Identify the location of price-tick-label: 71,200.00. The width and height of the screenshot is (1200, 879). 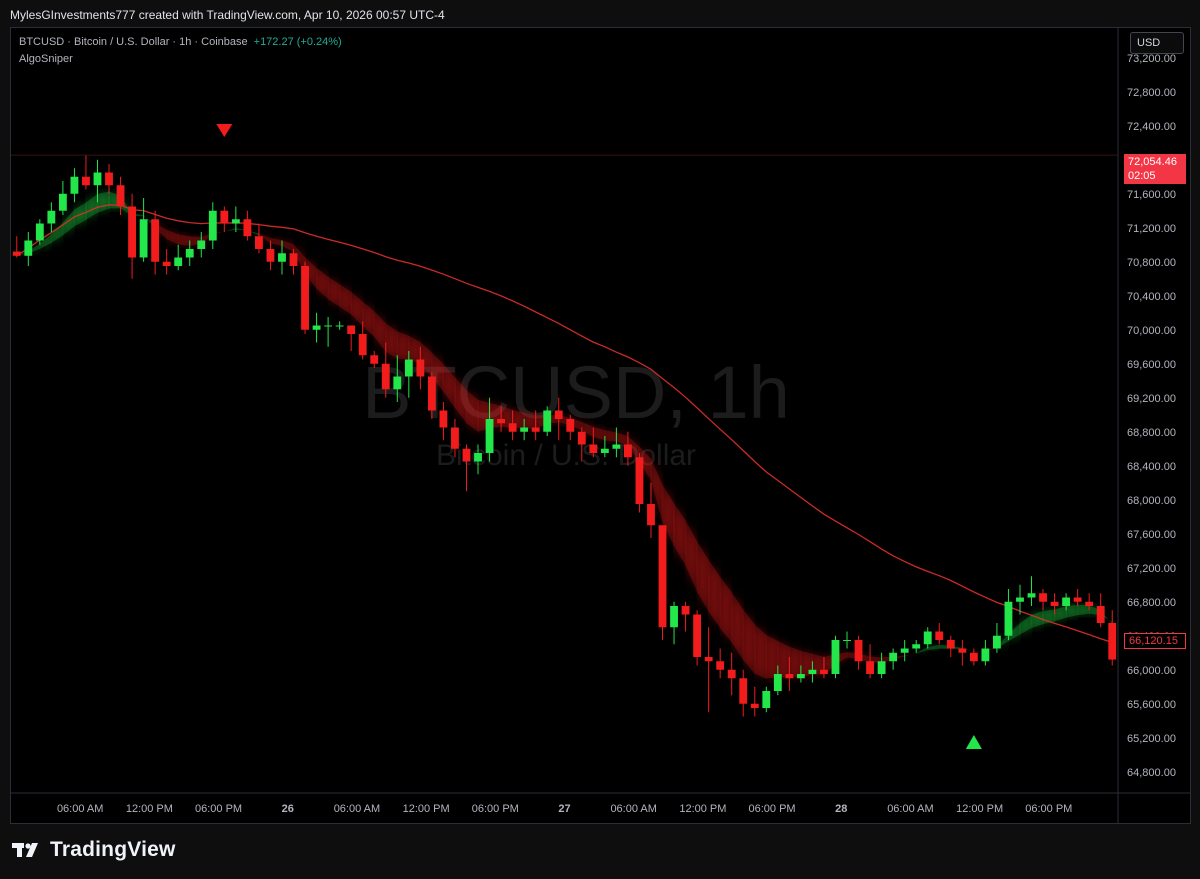
(1151, 229).